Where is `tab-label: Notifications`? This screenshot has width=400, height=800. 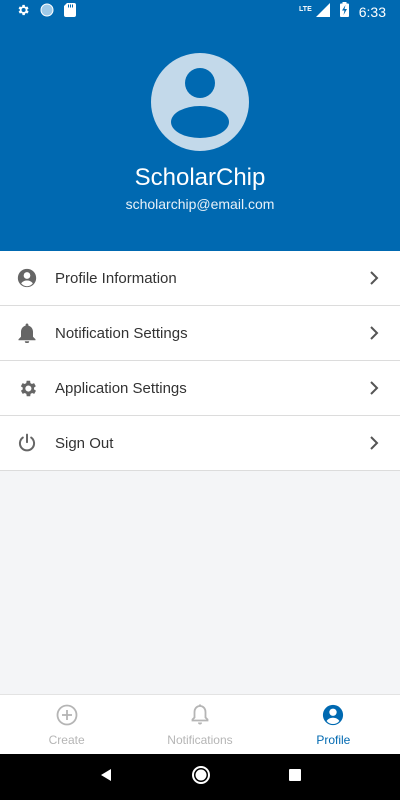 tab-label: Notifications is located at coordinates (200, 740).